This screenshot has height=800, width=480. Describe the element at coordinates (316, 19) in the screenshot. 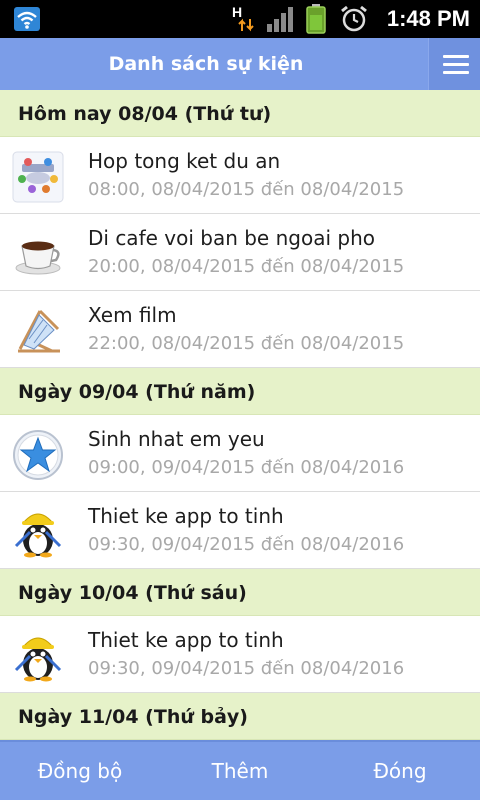

I see `battery-icon` at that location.